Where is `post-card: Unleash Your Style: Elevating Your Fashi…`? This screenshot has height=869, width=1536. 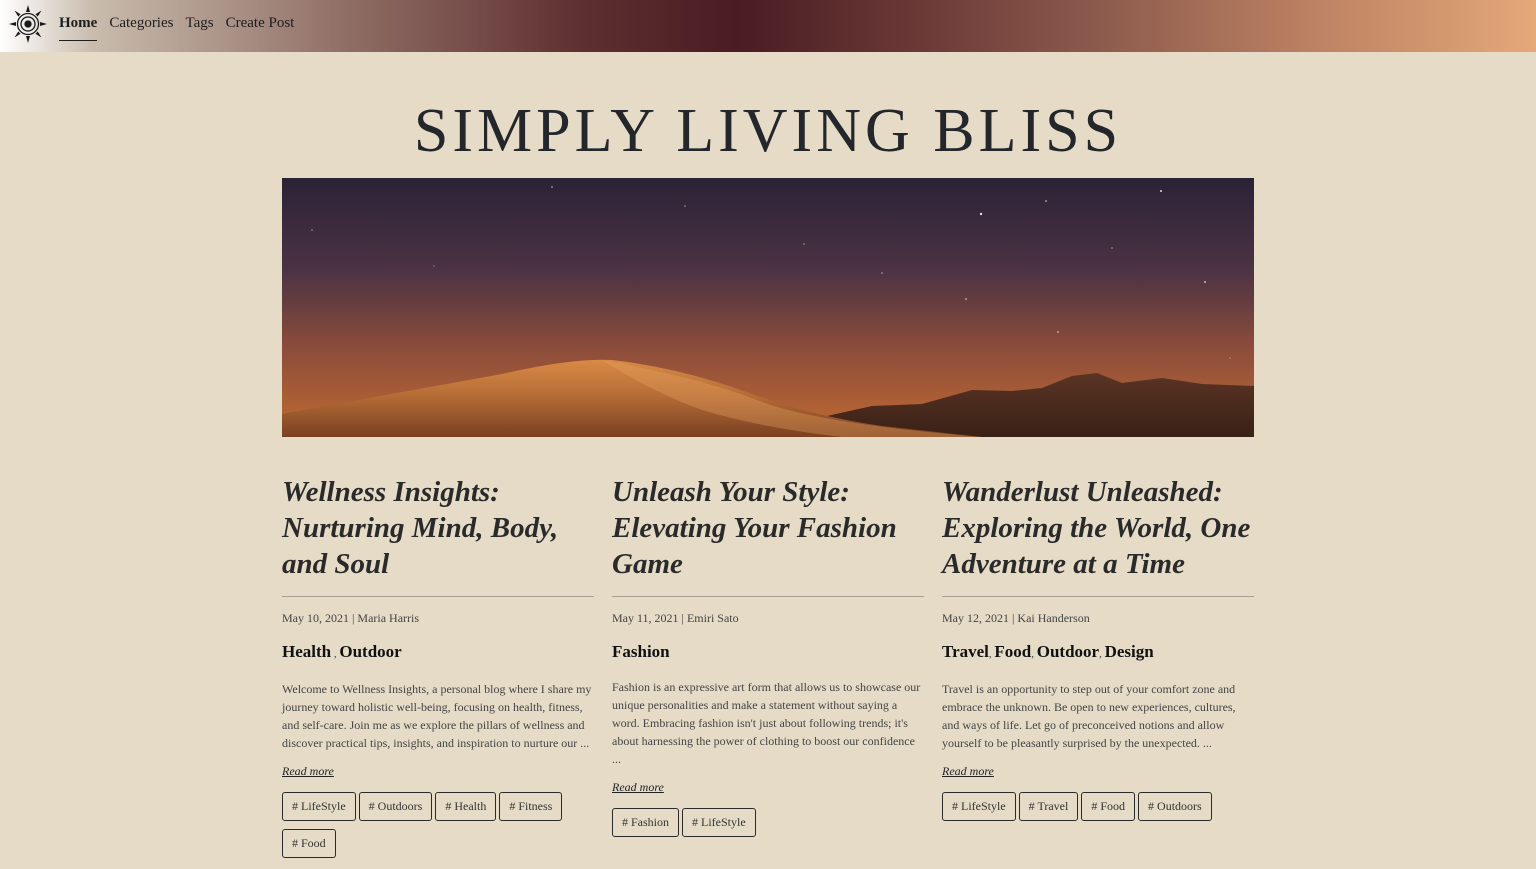 post-card: Unleash Your Style: Elevating Your Fashi… is located at coordinates (768, 655).